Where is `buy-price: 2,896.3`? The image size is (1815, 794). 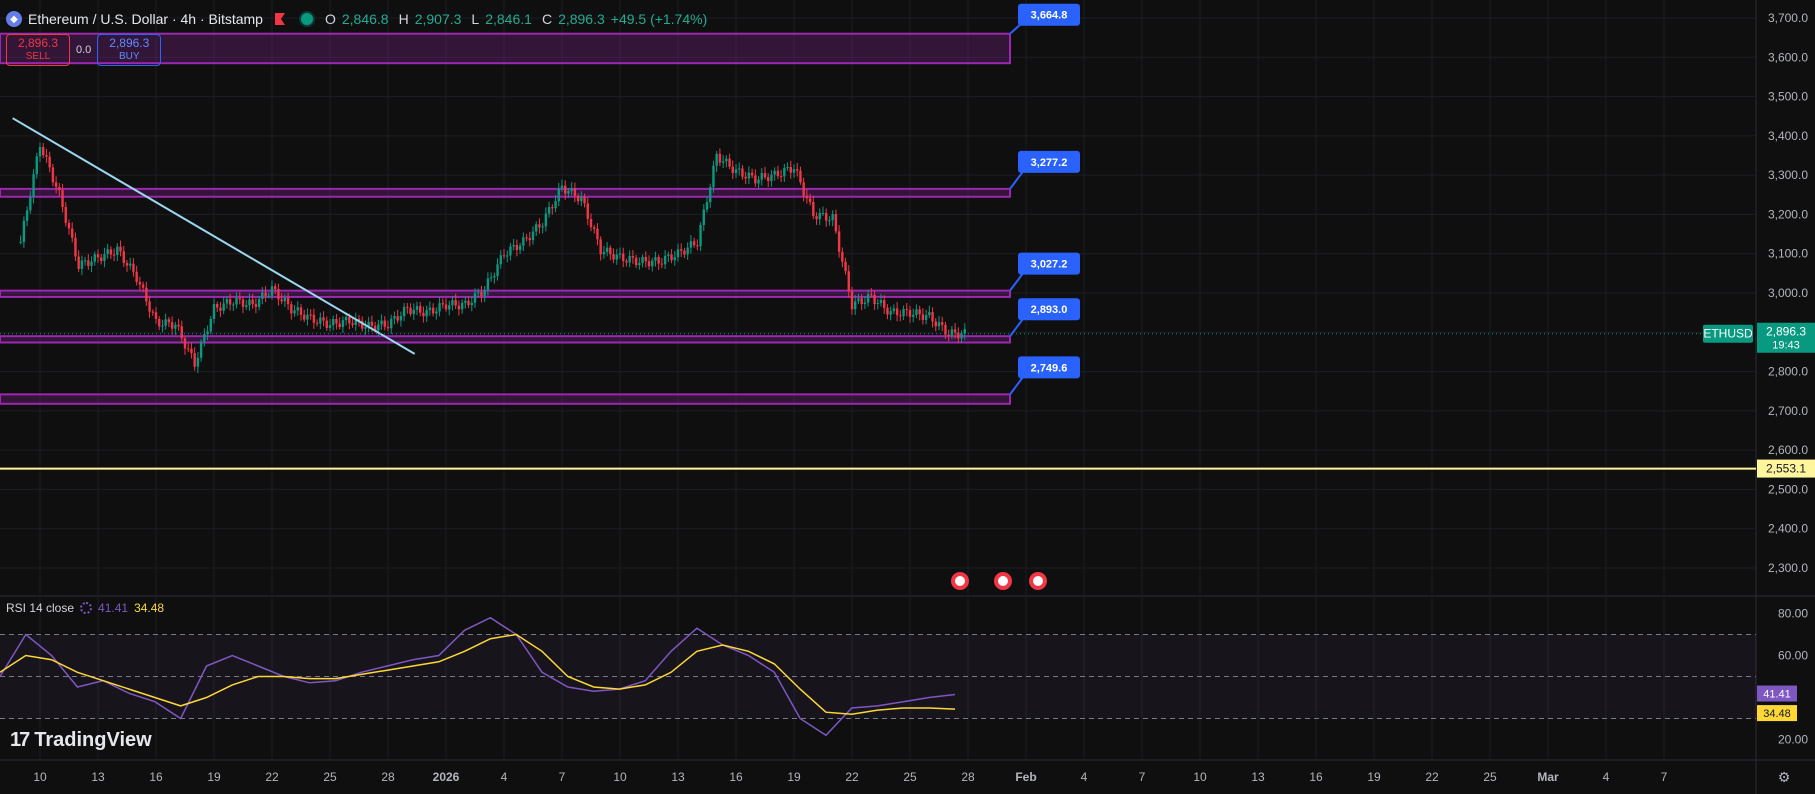
buy-price: 2,896.3 is located at coordinates (129, 43).